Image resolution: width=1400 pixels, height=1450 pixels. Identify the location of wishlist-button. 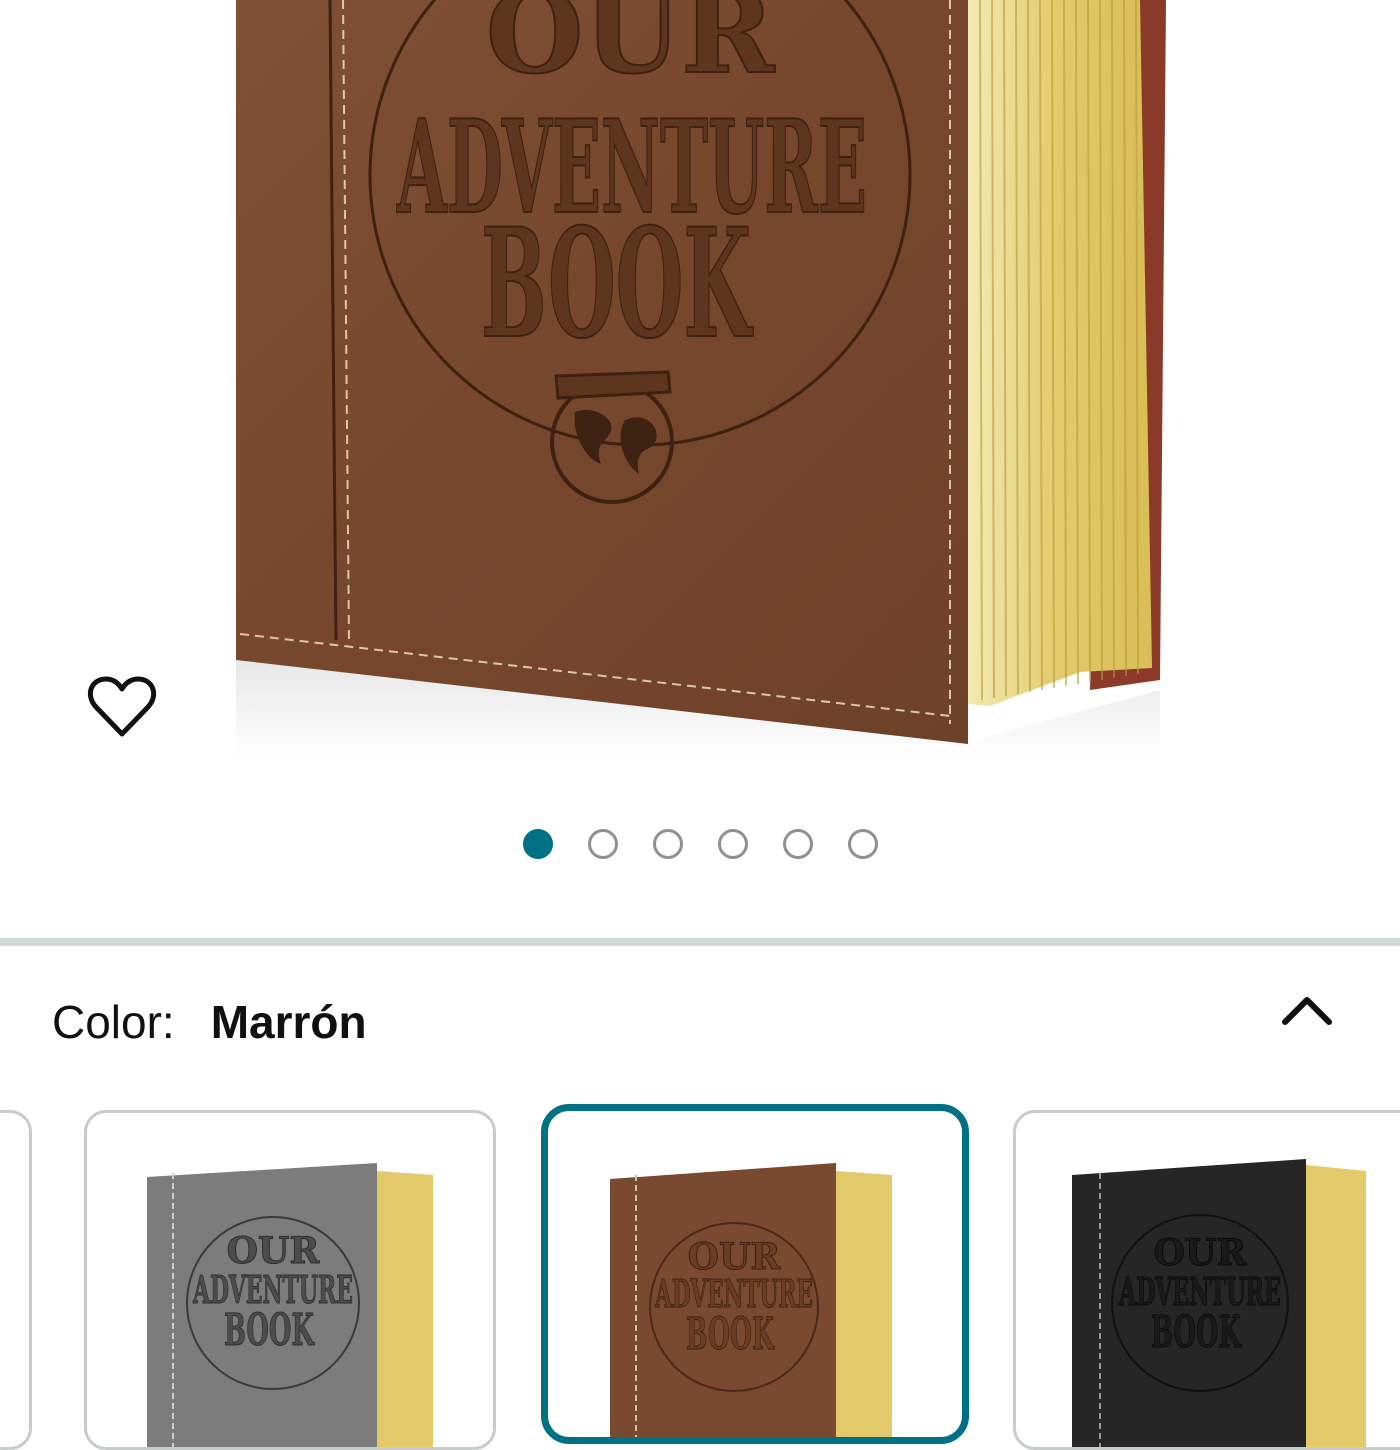
(122, 706).